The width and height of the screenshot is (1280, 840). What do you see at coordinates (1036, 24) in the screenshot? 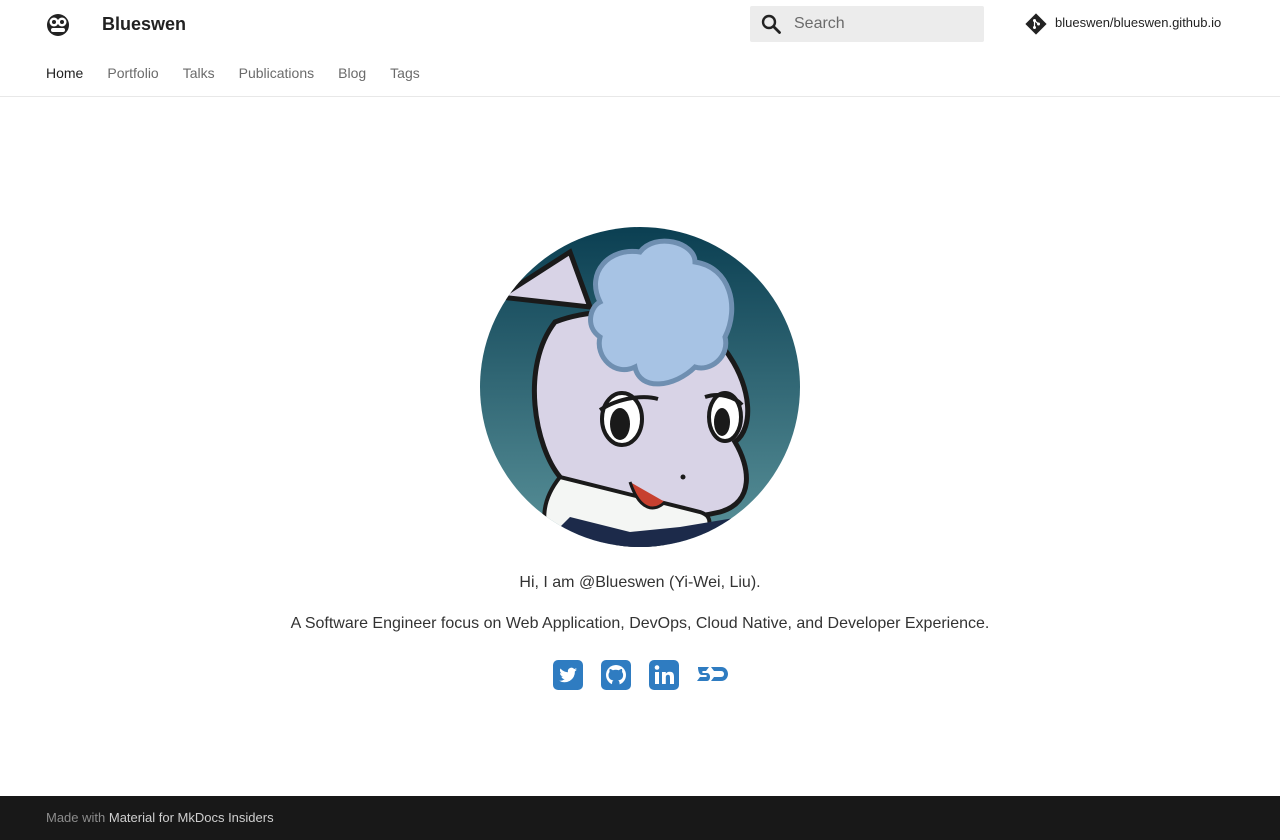
I see `git-icon` at bounding box center [1036, 24].